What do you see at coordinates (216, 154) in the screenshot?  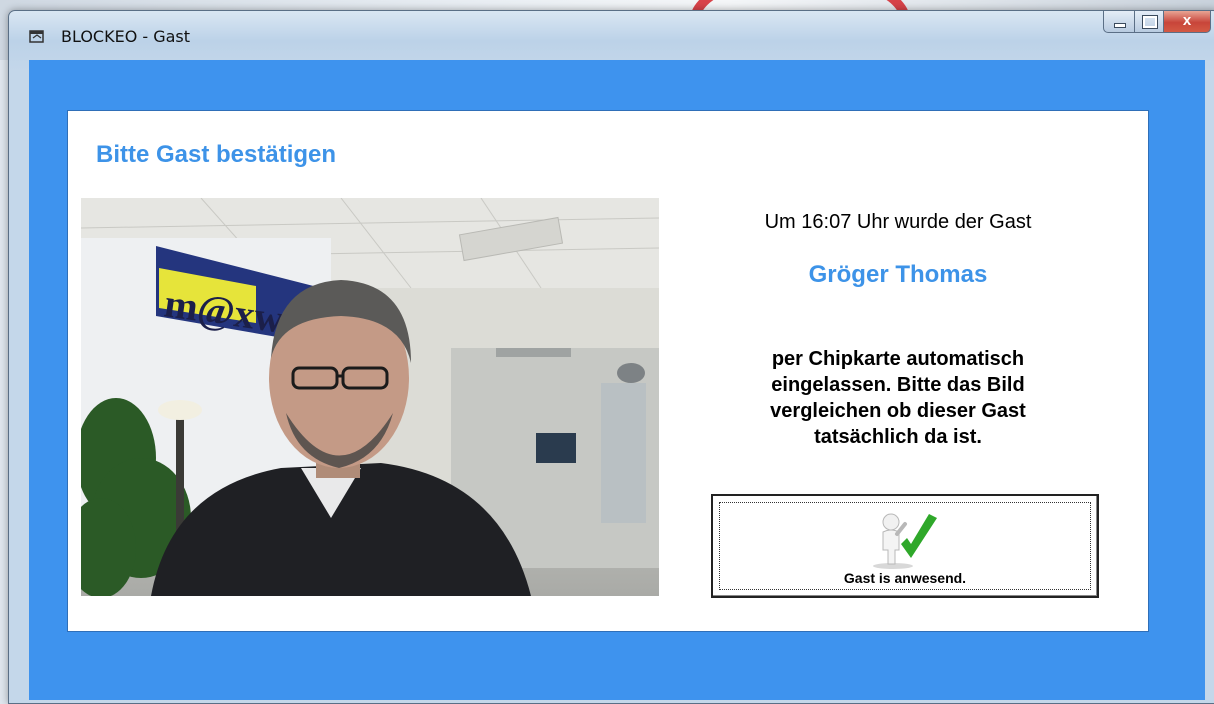 I see `page-title: Bitte Gast bestätigen` at bounding box center [216, 154].